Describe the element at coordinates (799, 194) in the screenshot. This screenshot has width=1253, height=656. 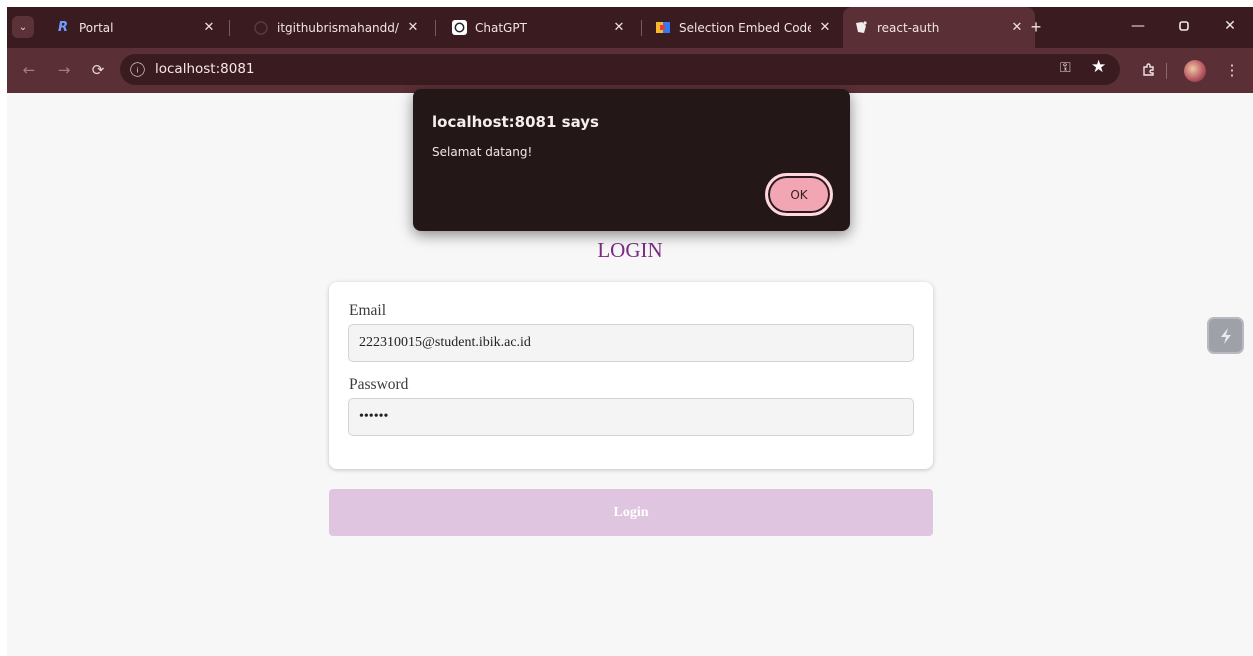
I see `ok-button: OK` at that location.